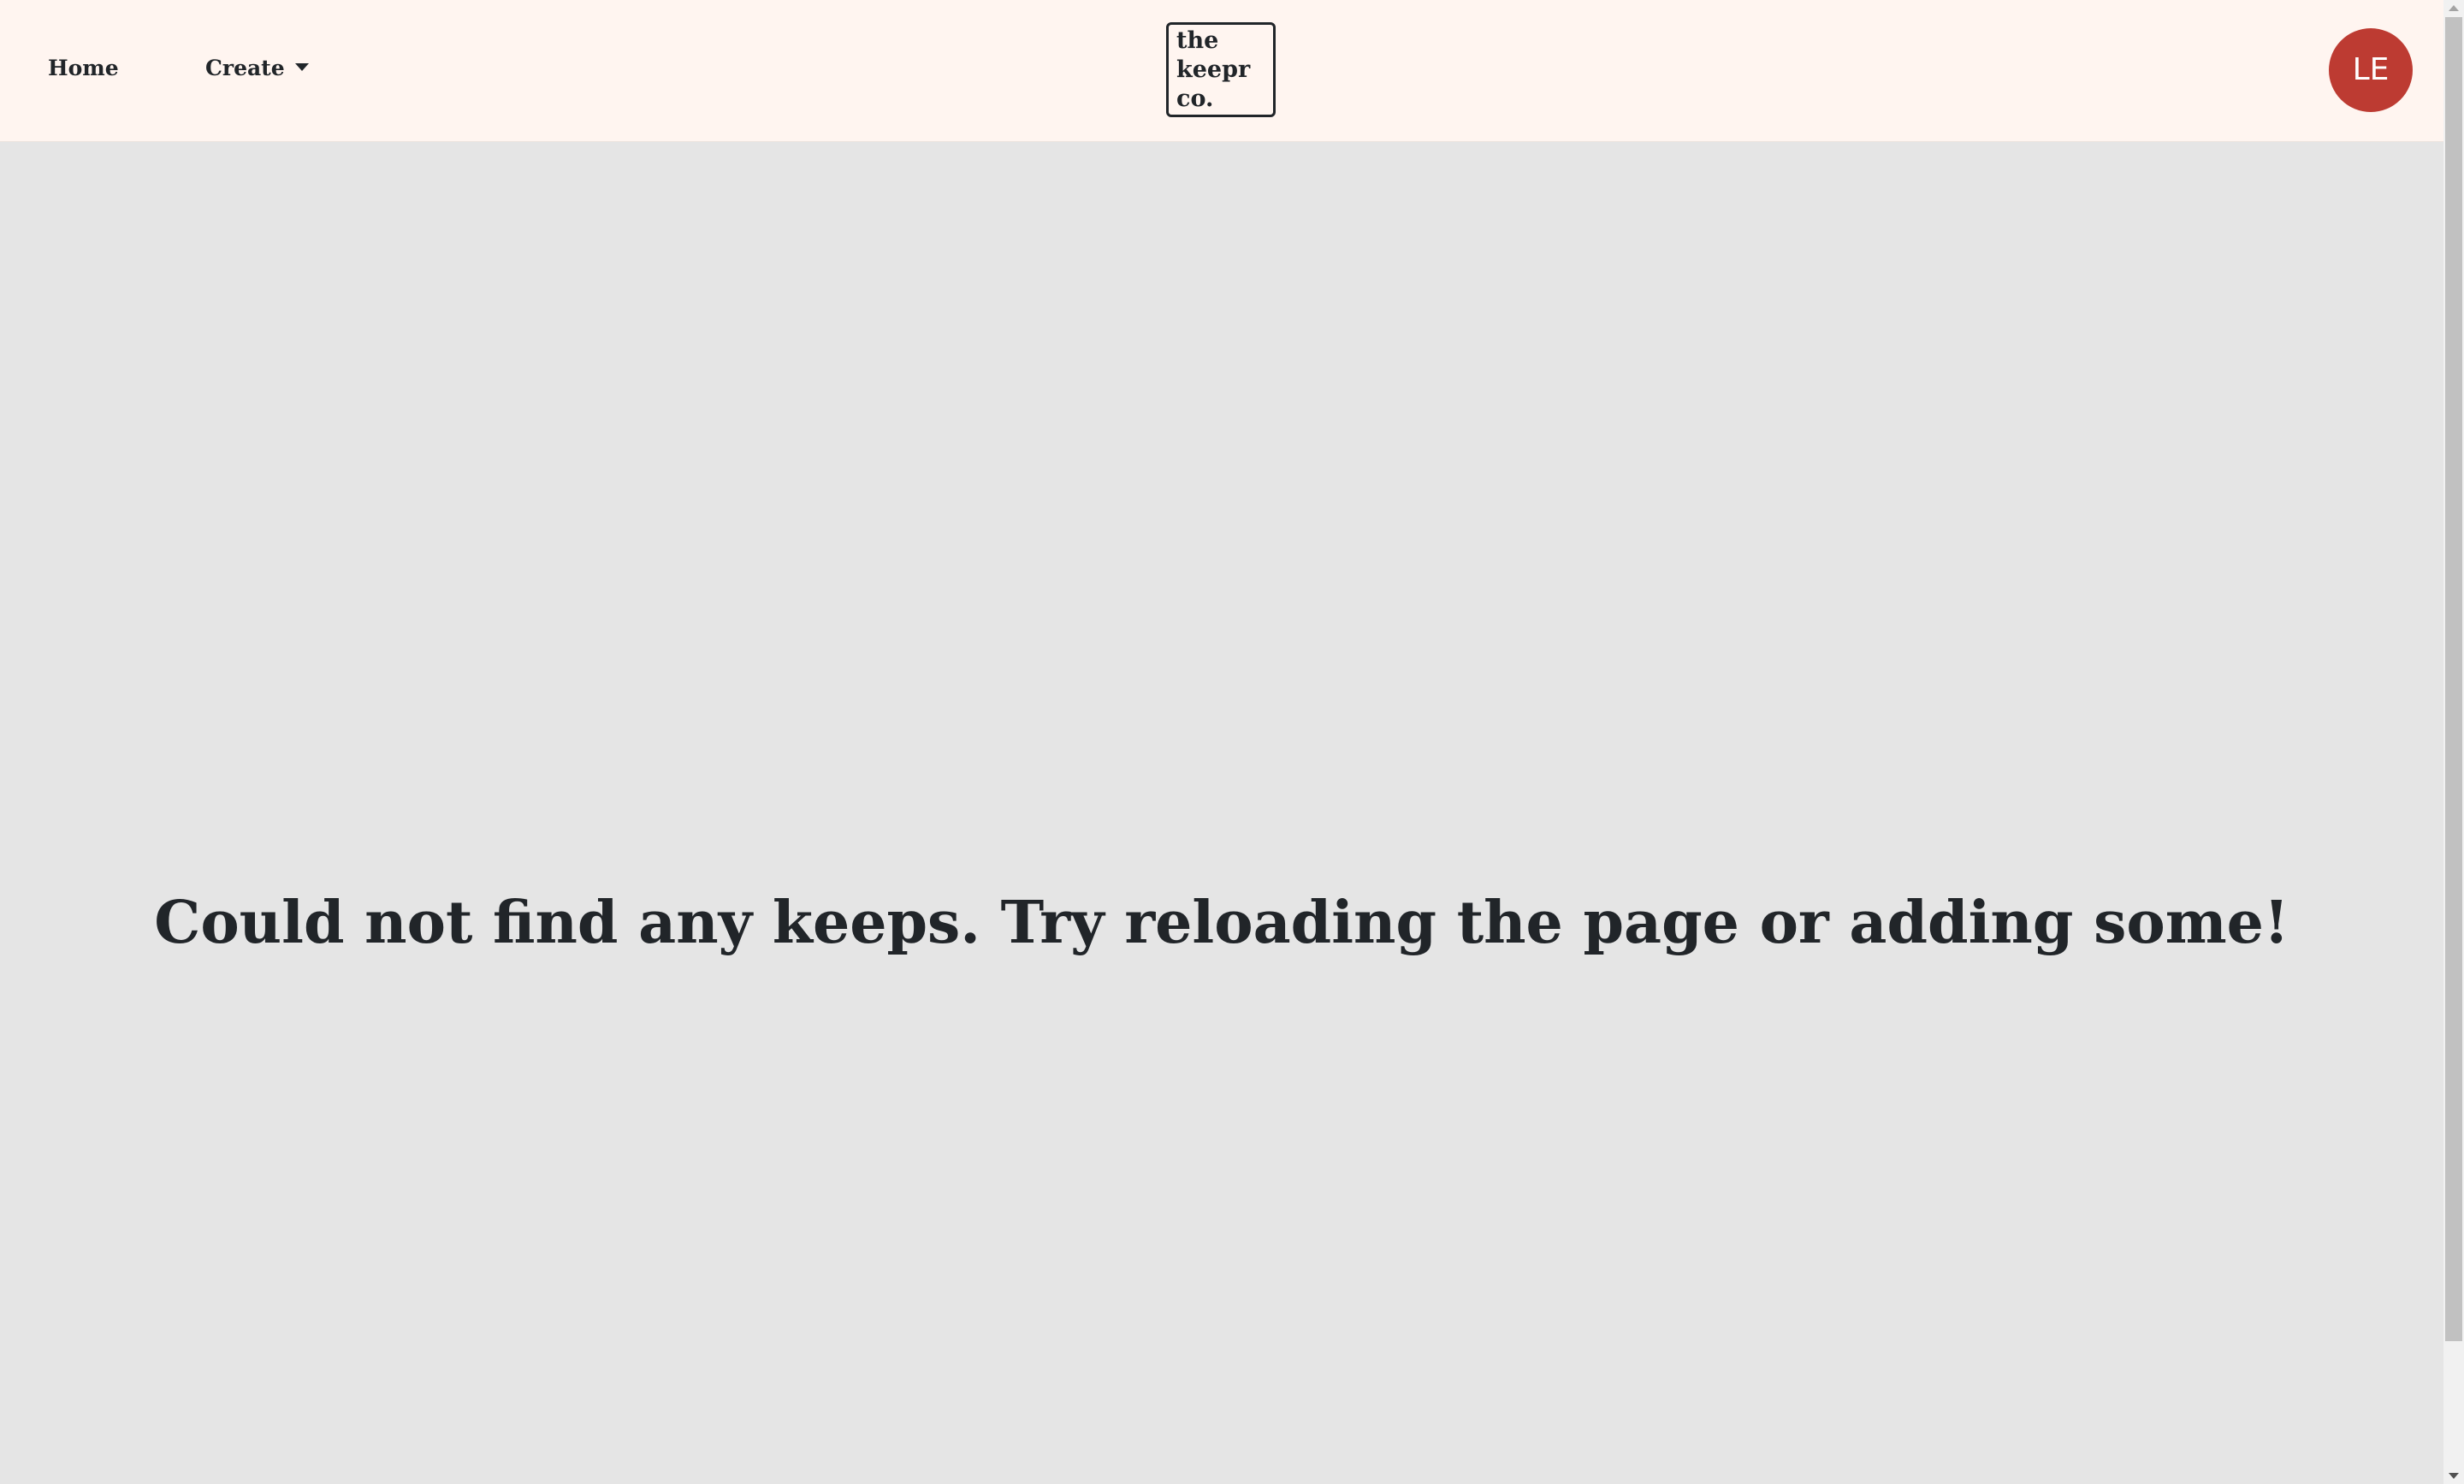 The width and height of the screenshot is (2464, 1484). I want to click on create-dropdown-button: Create, so click(257, 68).